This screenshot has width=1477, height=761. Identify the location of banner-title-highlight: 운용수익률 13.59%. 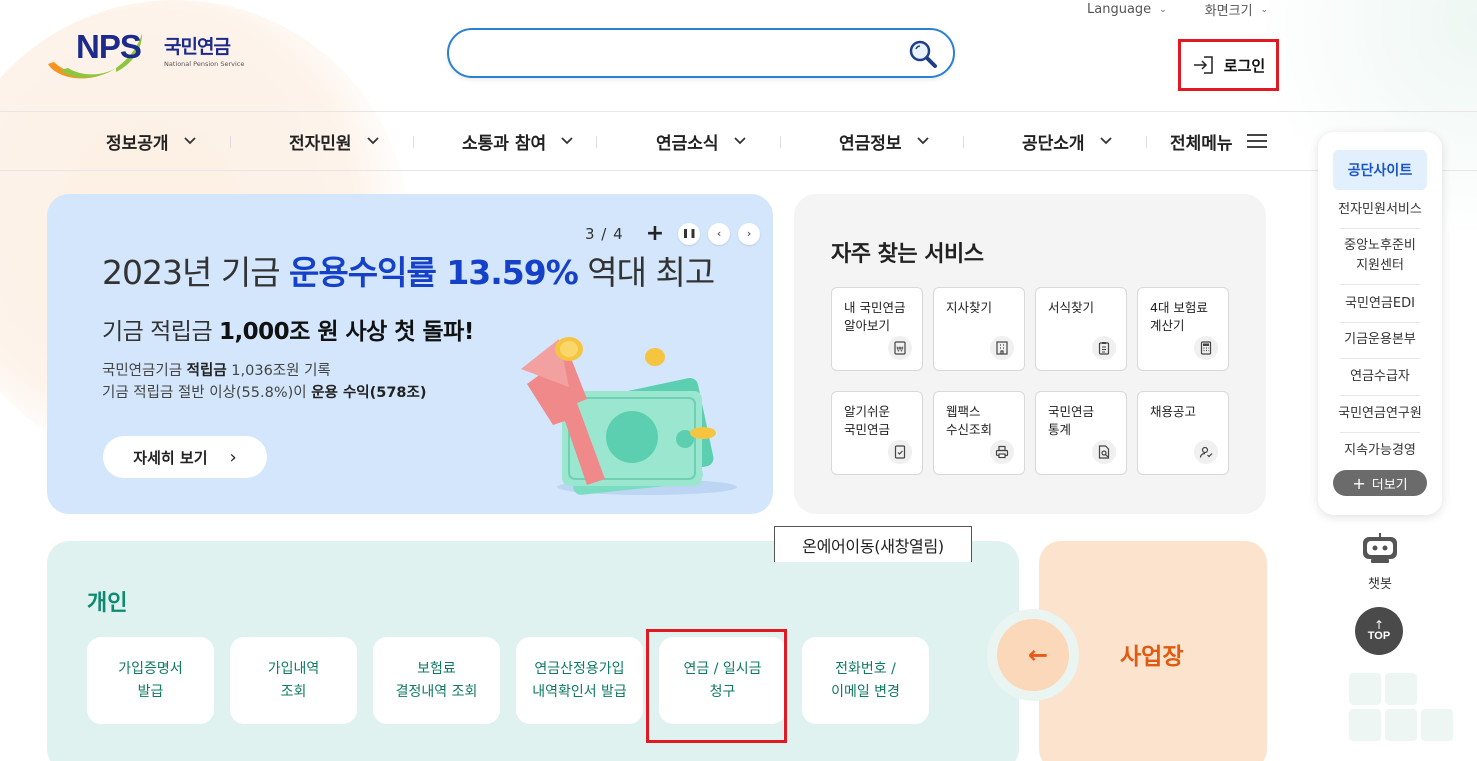
(434, 272).